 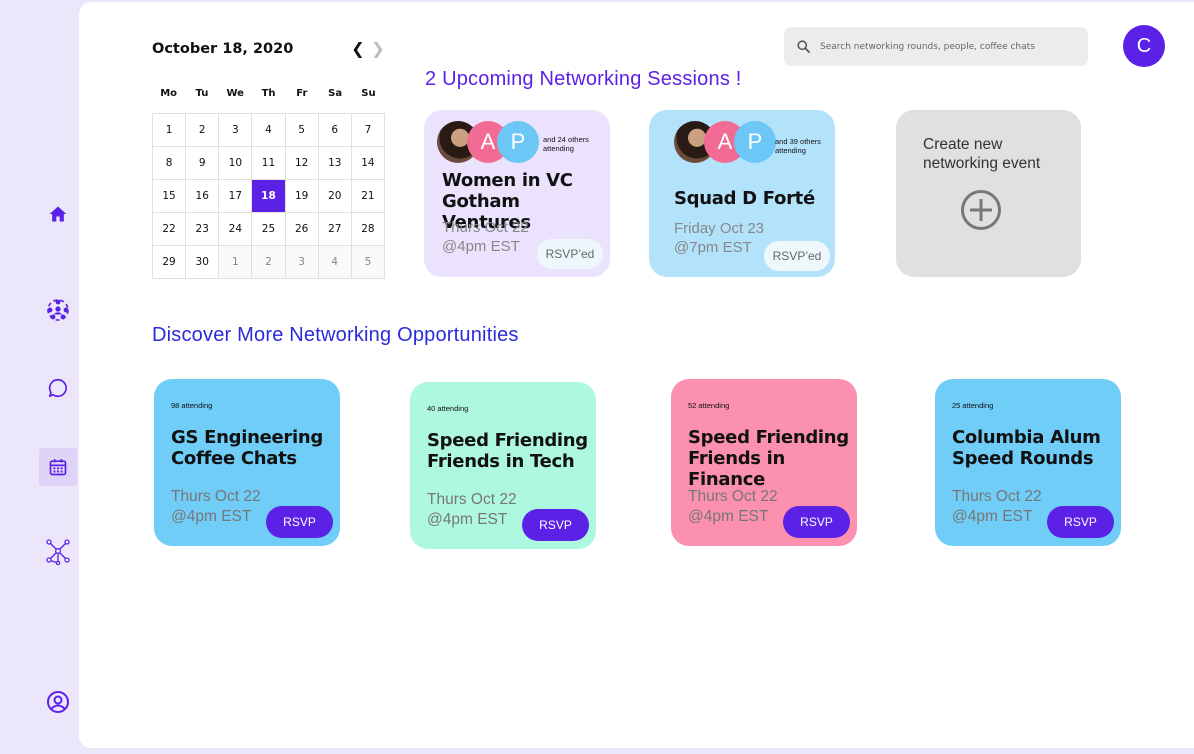 I want to click on nav-profile, so click(x=58, y=702).